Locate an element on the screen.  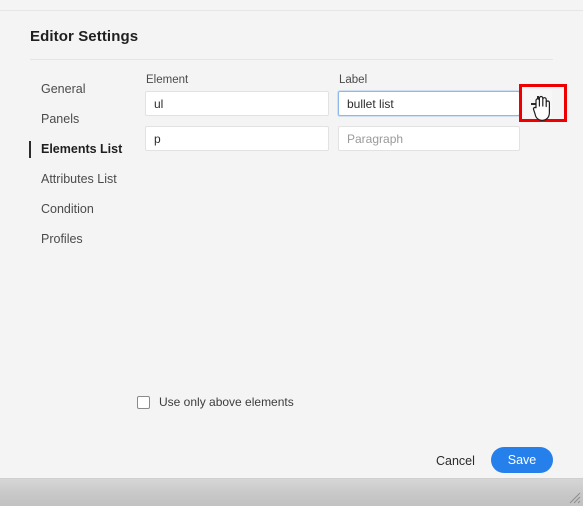
add-element-button is located at coordinates (538, 104).